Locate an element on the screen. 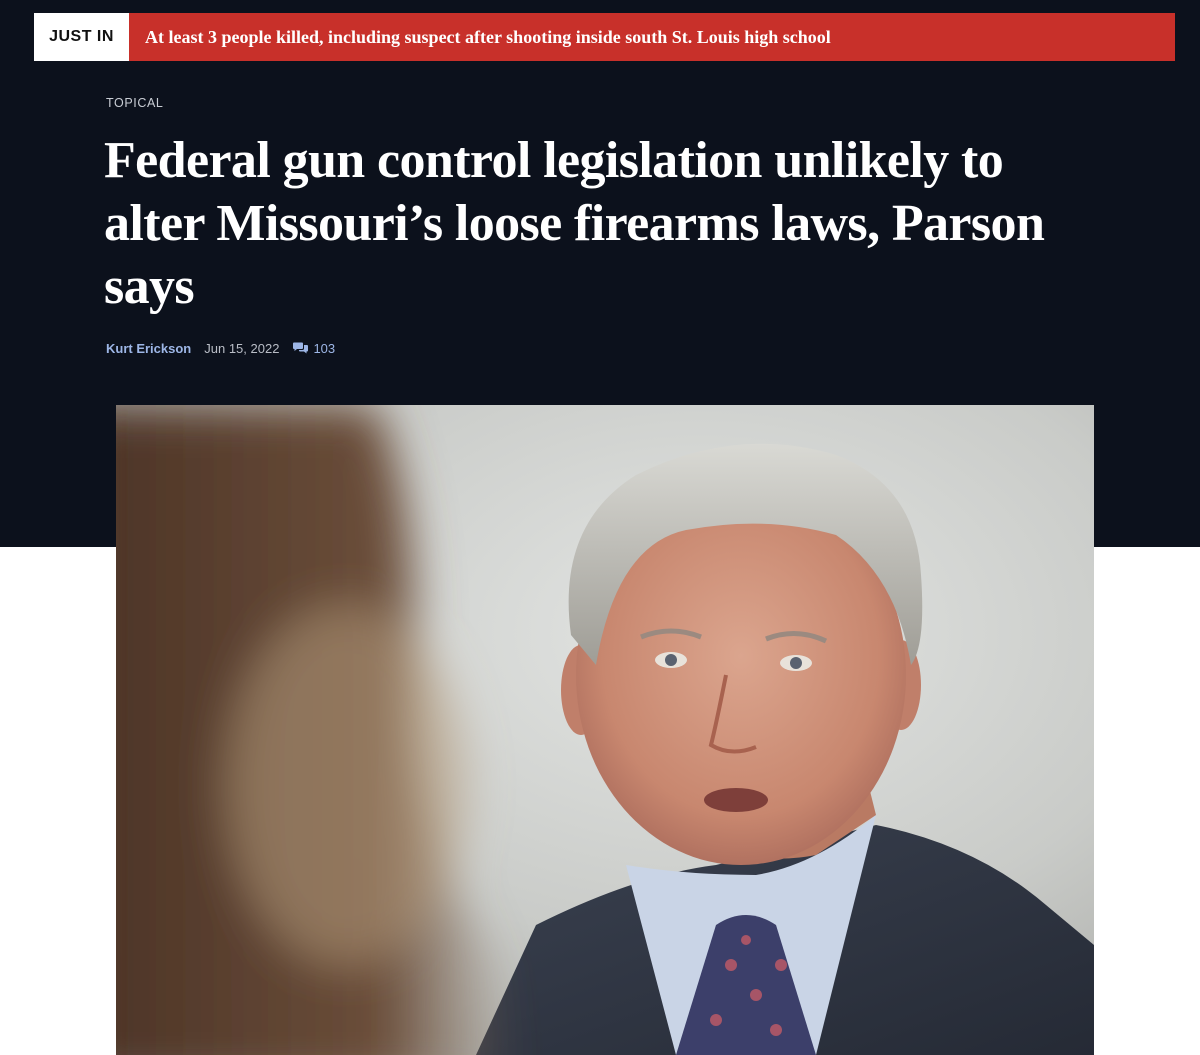  comments-link: 103 is located at coordinates (313, 348).